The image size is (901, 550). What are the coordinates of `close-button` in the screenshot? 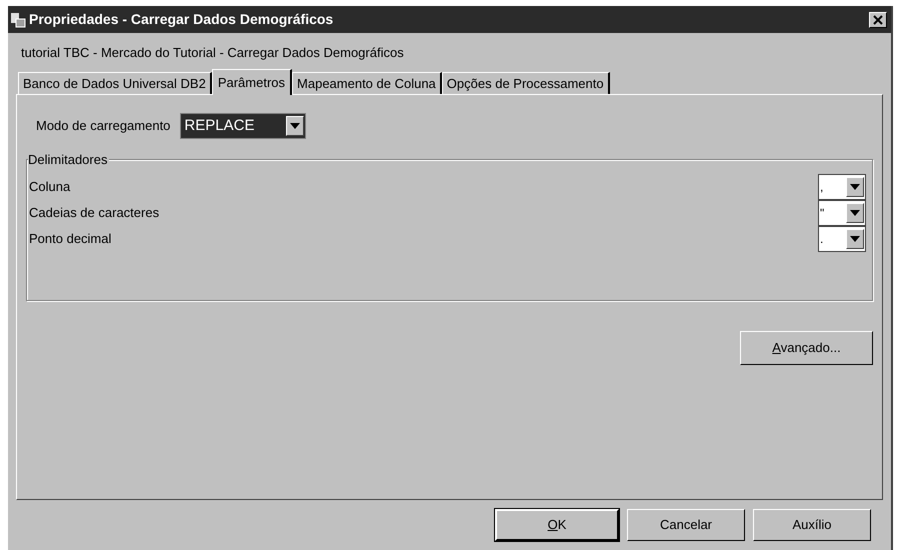 It's located at (878, 20).